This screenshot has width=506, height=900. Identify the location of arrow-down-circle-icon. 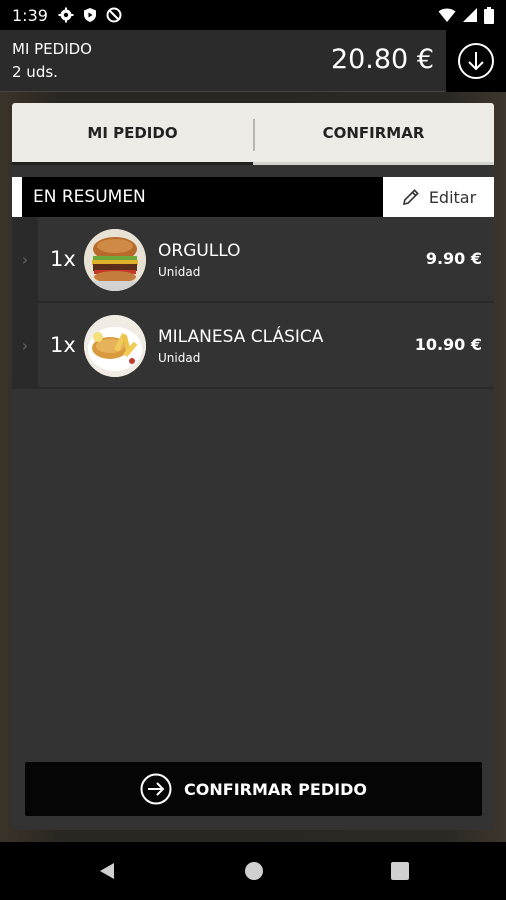
(476, 61).